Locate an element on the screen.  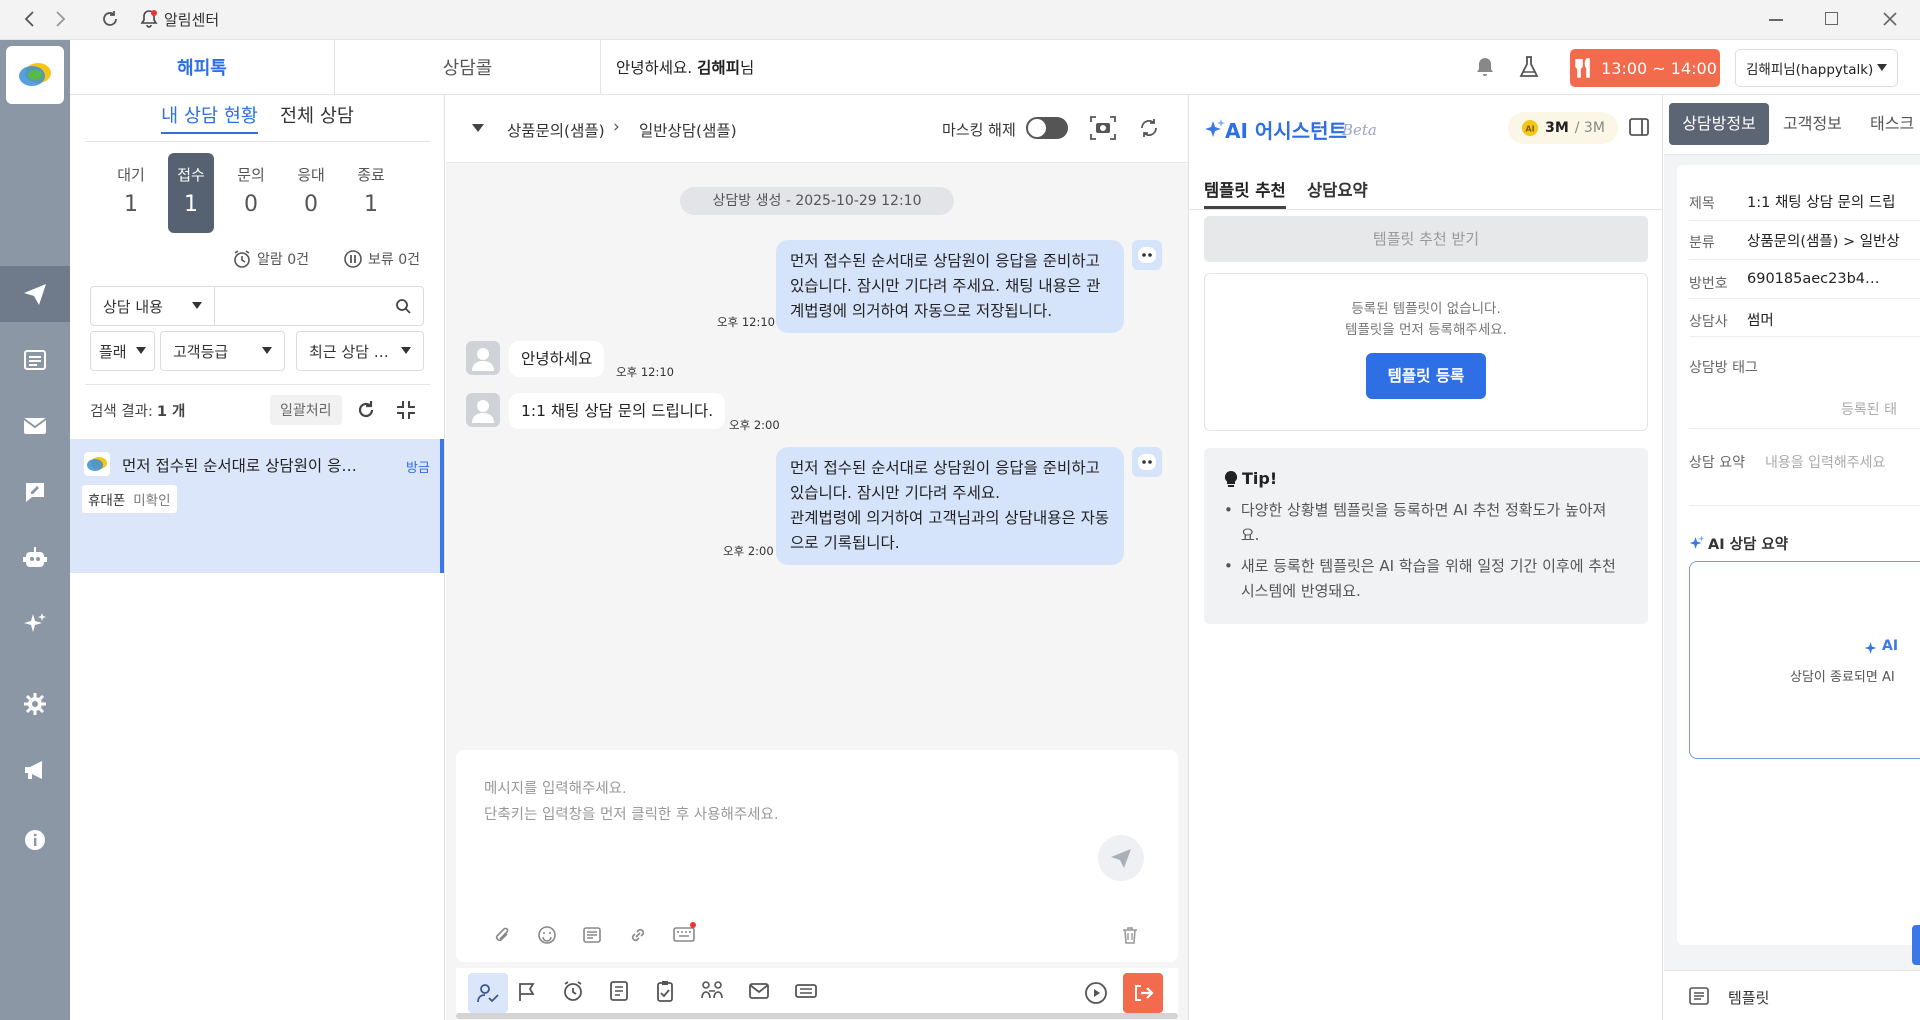
register-template-button: 템플릿 등록 is located at coordinates (1426, 376).